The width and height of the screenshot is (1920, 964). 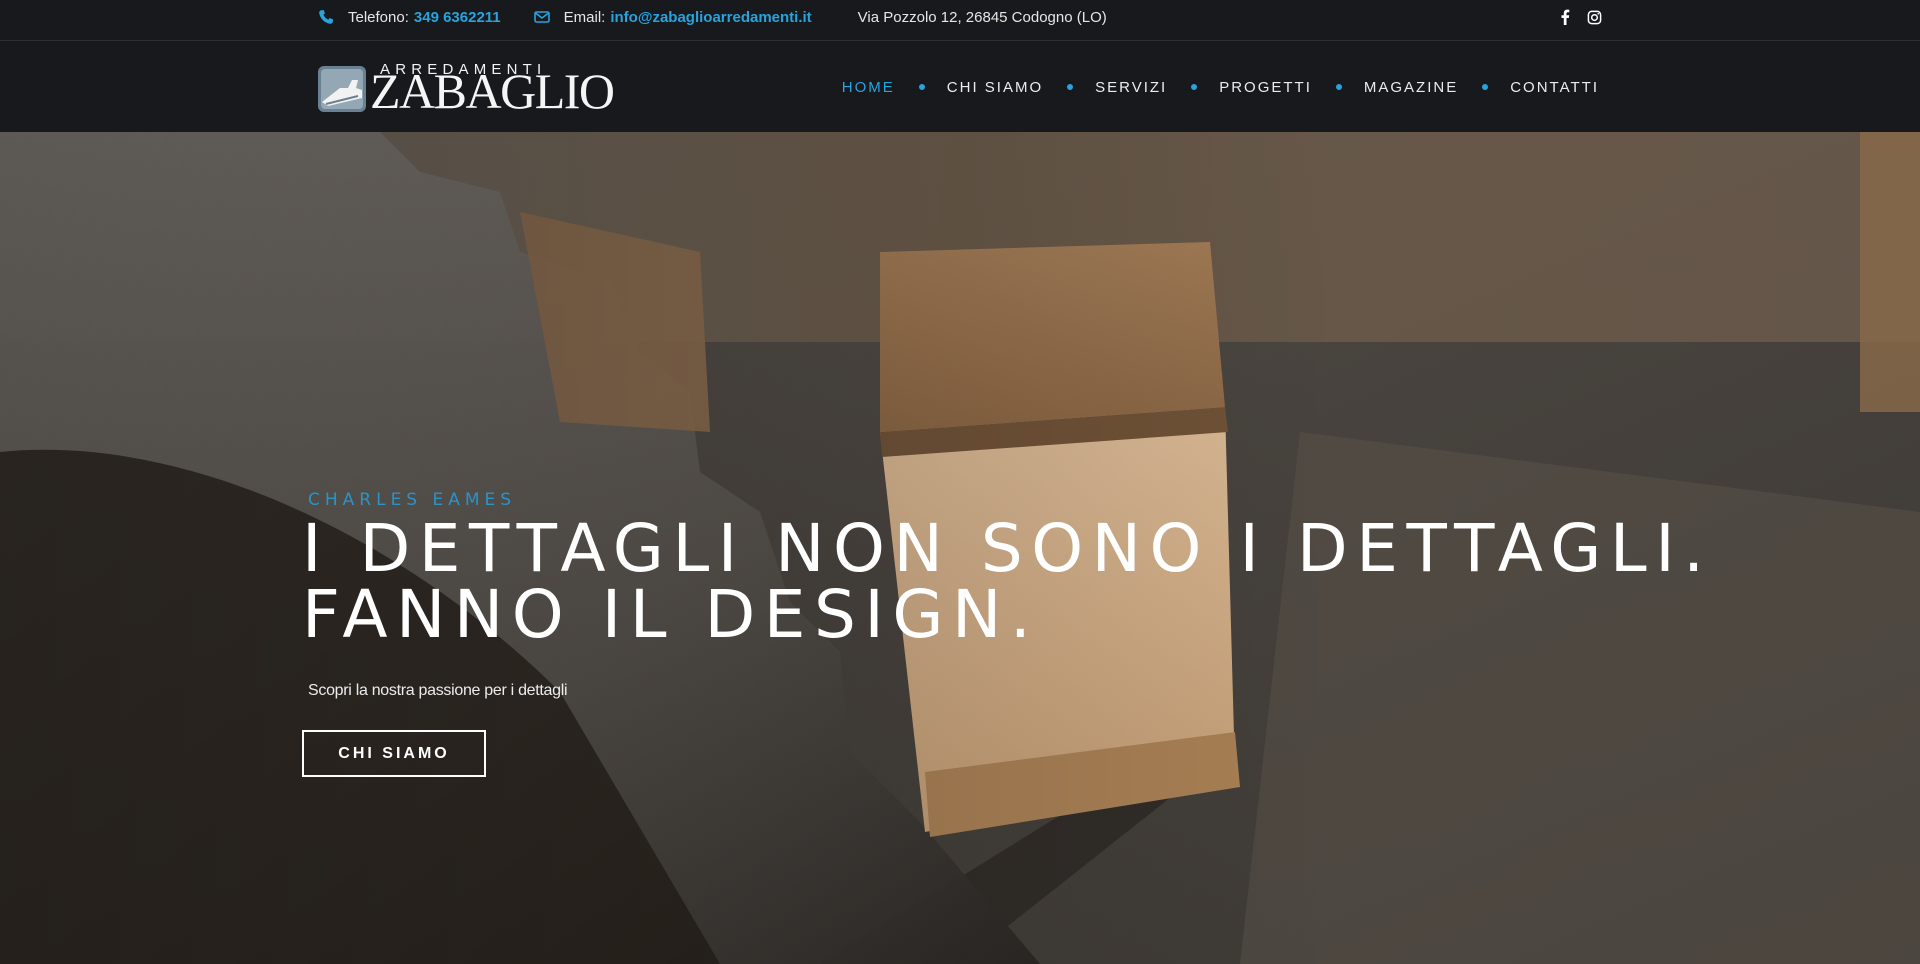 I want to click on hero-subtitle: Scopri la nostra passione per i dettagli, so click(x=438, y=690).